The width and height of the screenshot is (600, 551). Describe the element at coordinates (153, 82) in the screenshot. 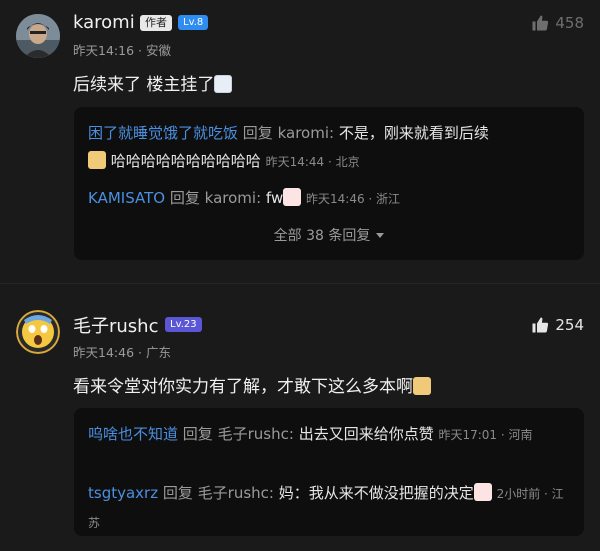

I see `comment-text: 后续来了 楼主挂了` at that location.